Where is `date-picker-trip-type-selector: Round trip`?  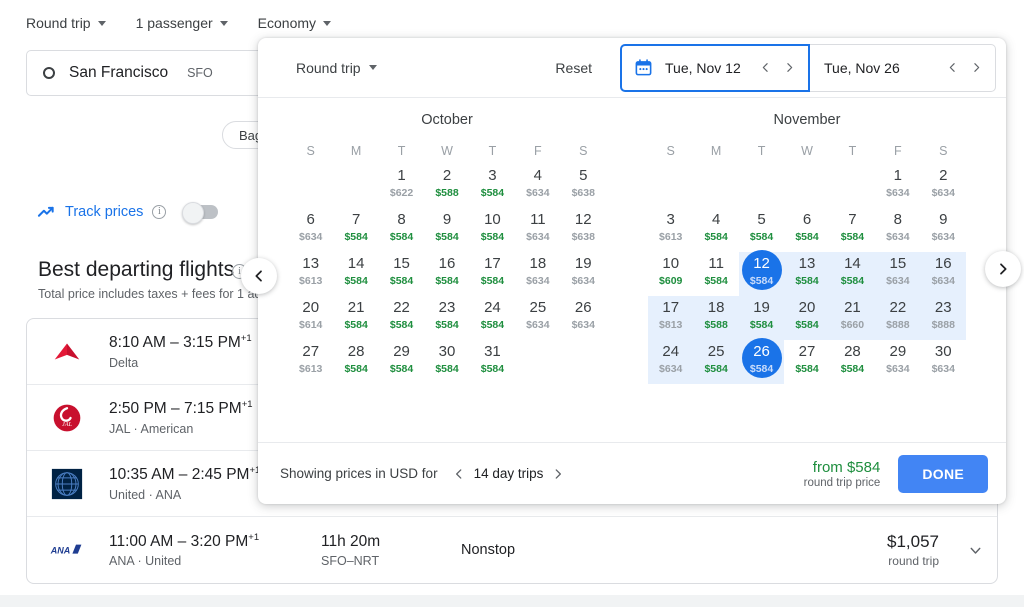
date-picker-trip-type-selector: Round trip is located at coordinates (336, 68).